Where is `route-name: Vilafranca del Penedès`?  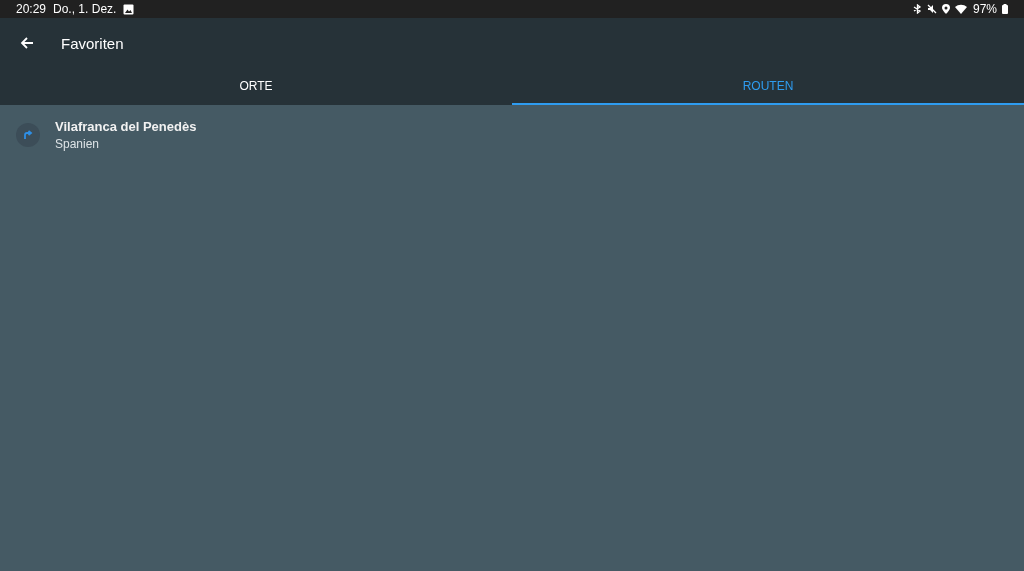 route-name: Vilafranca del Penedès is located at coordinates (126, 126).